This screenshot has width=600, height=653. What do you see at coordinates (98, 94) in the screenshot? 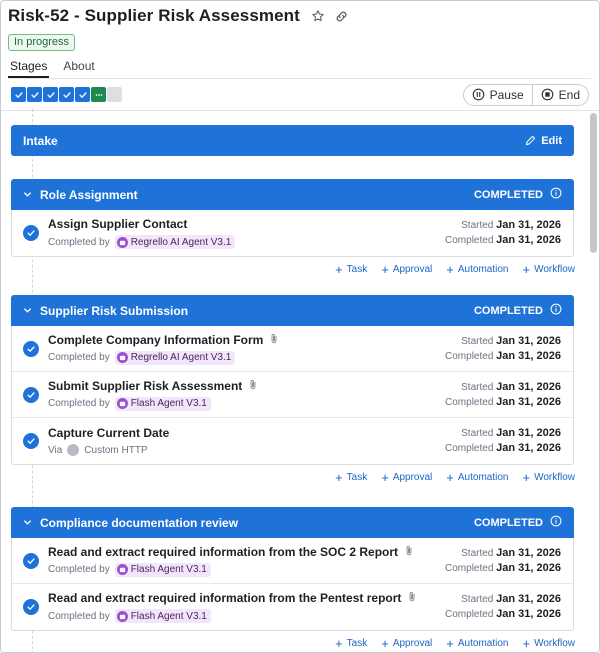
I see `stage-step-current` at bounding box center [98, 94].